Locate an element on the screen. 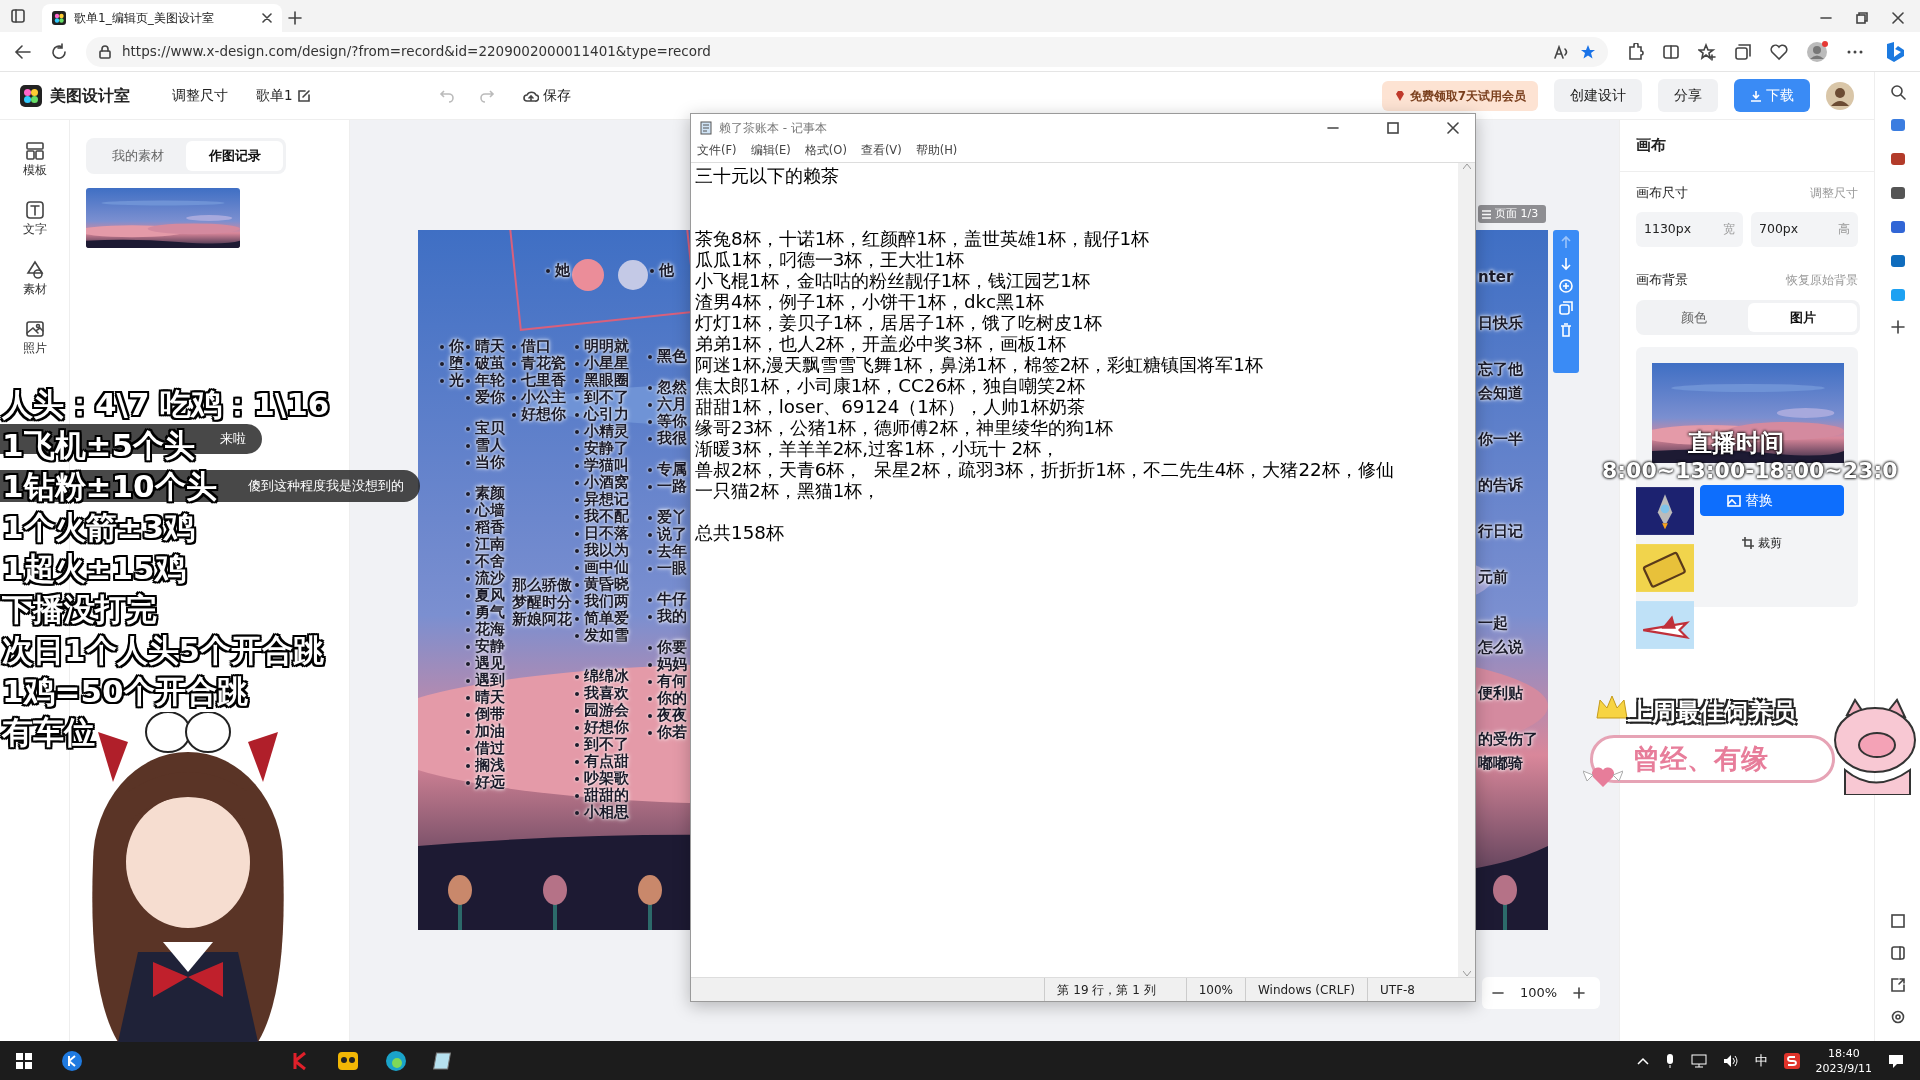 This screenshot has height=1080, width=1920. song-title: 六月 is located at coordinates (672, 404).